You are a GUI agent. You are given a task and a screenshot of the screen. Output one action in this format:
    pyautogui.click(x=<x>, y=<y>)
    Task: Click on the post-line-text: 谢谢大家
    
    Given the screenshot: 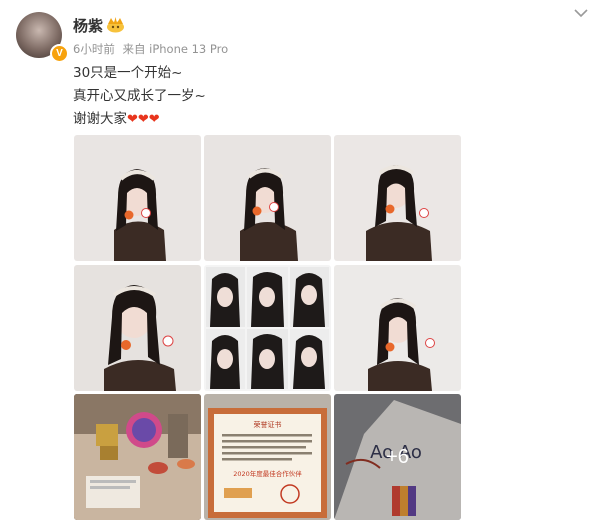 What is the action you would take?
    pyautogui.click(x=100, y=119)
    